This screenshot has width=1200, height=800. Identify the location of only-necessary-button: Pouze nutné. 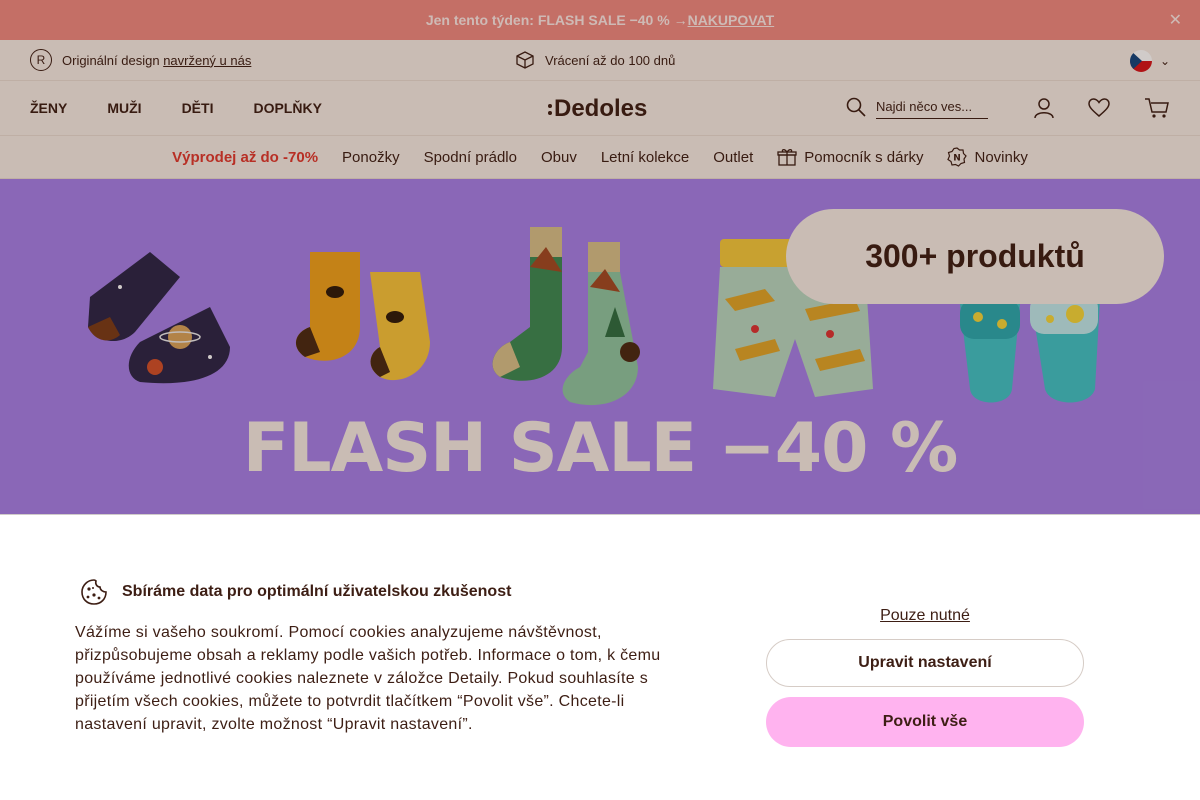
(925, 616).